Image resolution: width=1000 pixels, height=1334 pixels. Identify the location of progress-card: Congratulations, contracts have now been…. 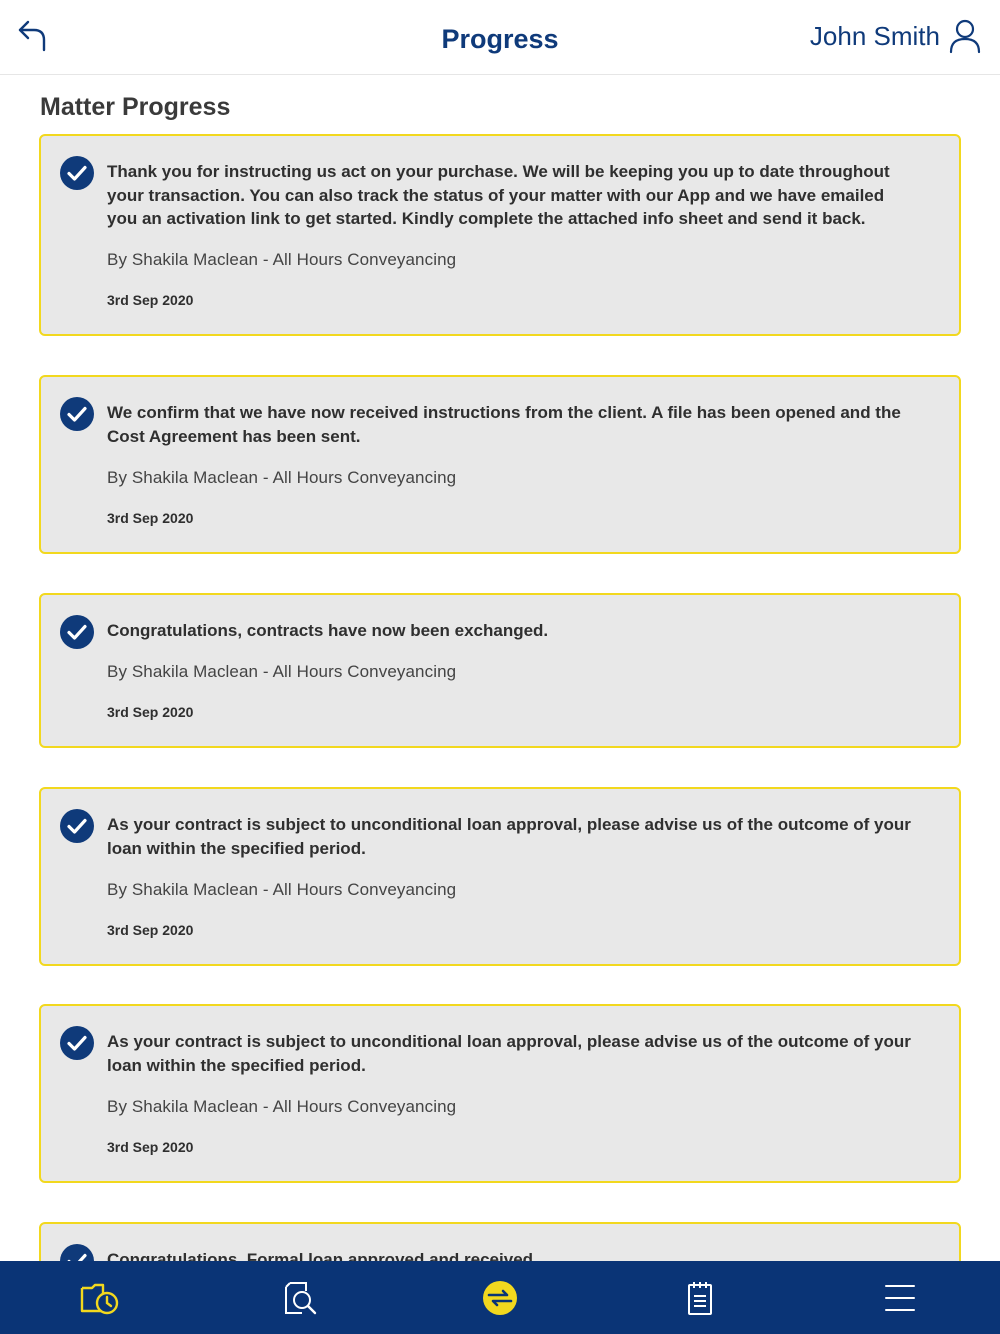
(500, 670).